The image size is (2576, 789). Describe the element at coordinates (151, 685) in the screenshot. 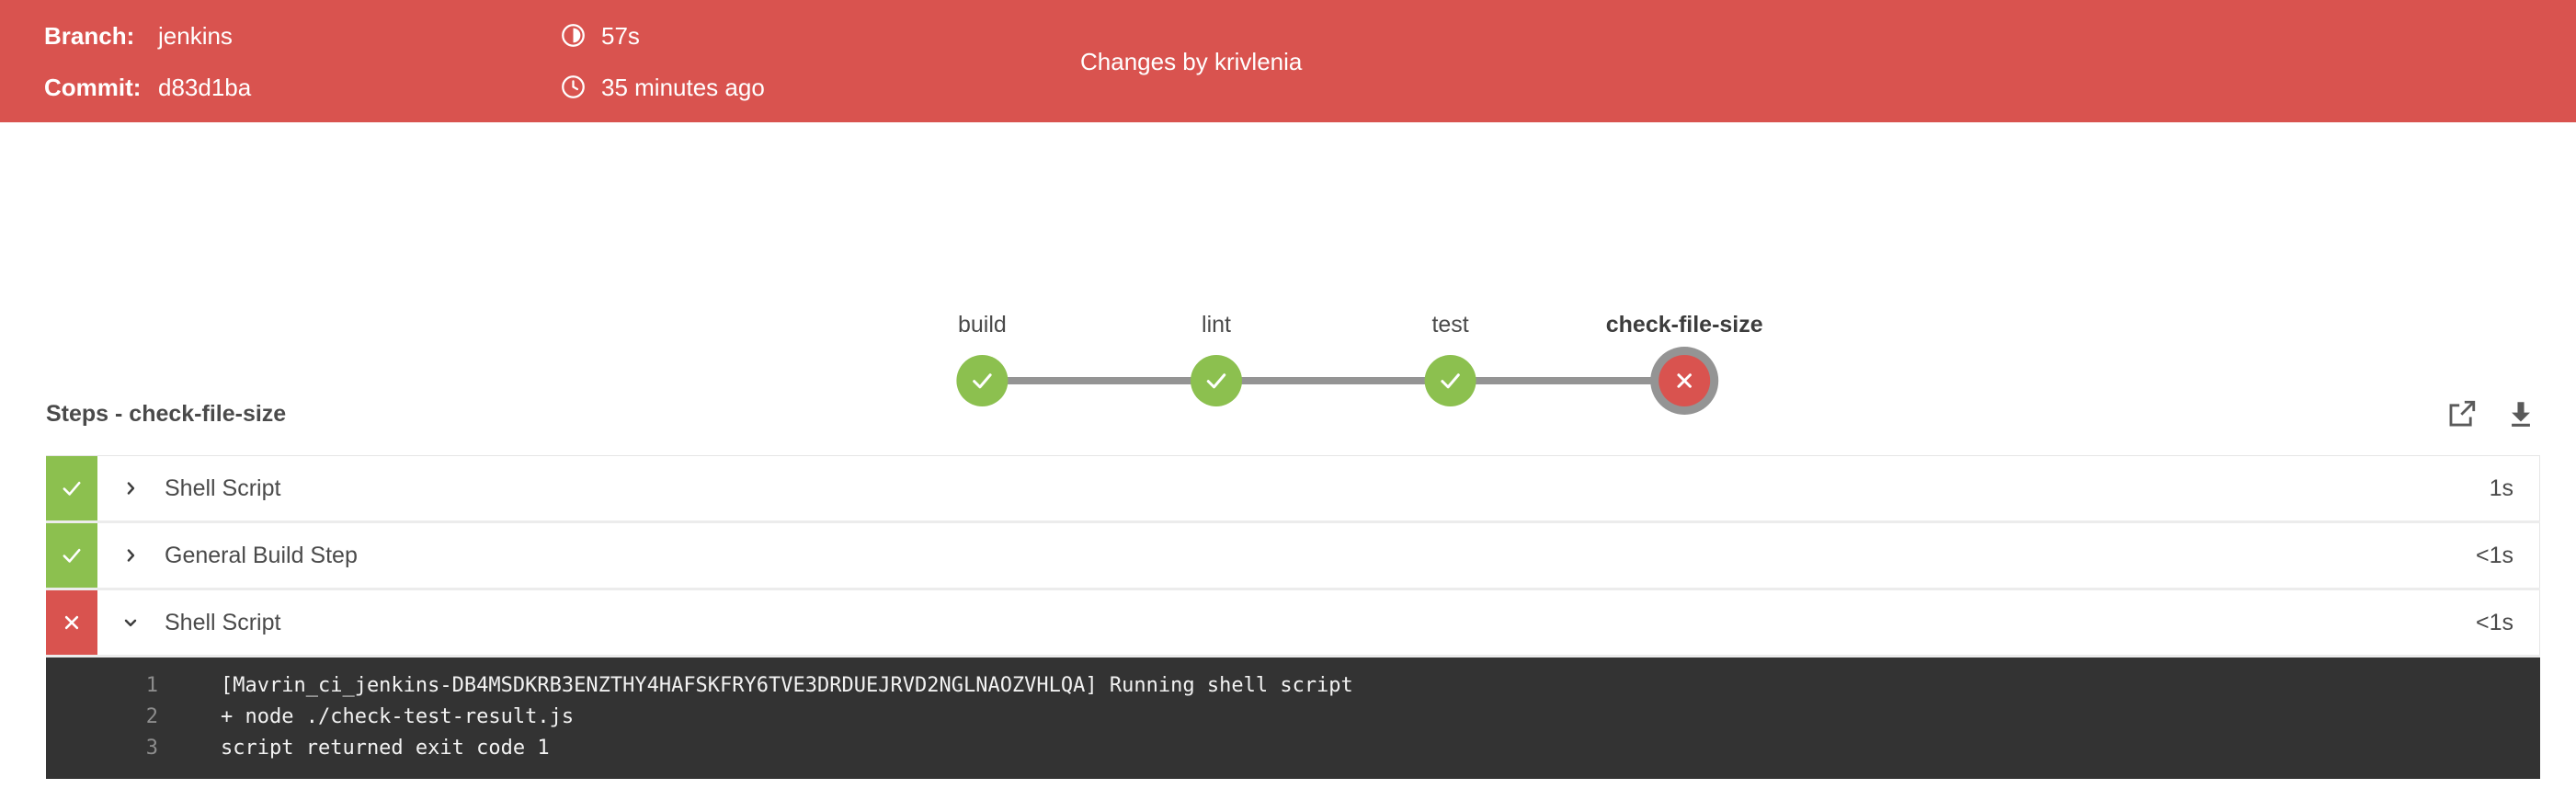

I see `log-line-number: 1` at that location.